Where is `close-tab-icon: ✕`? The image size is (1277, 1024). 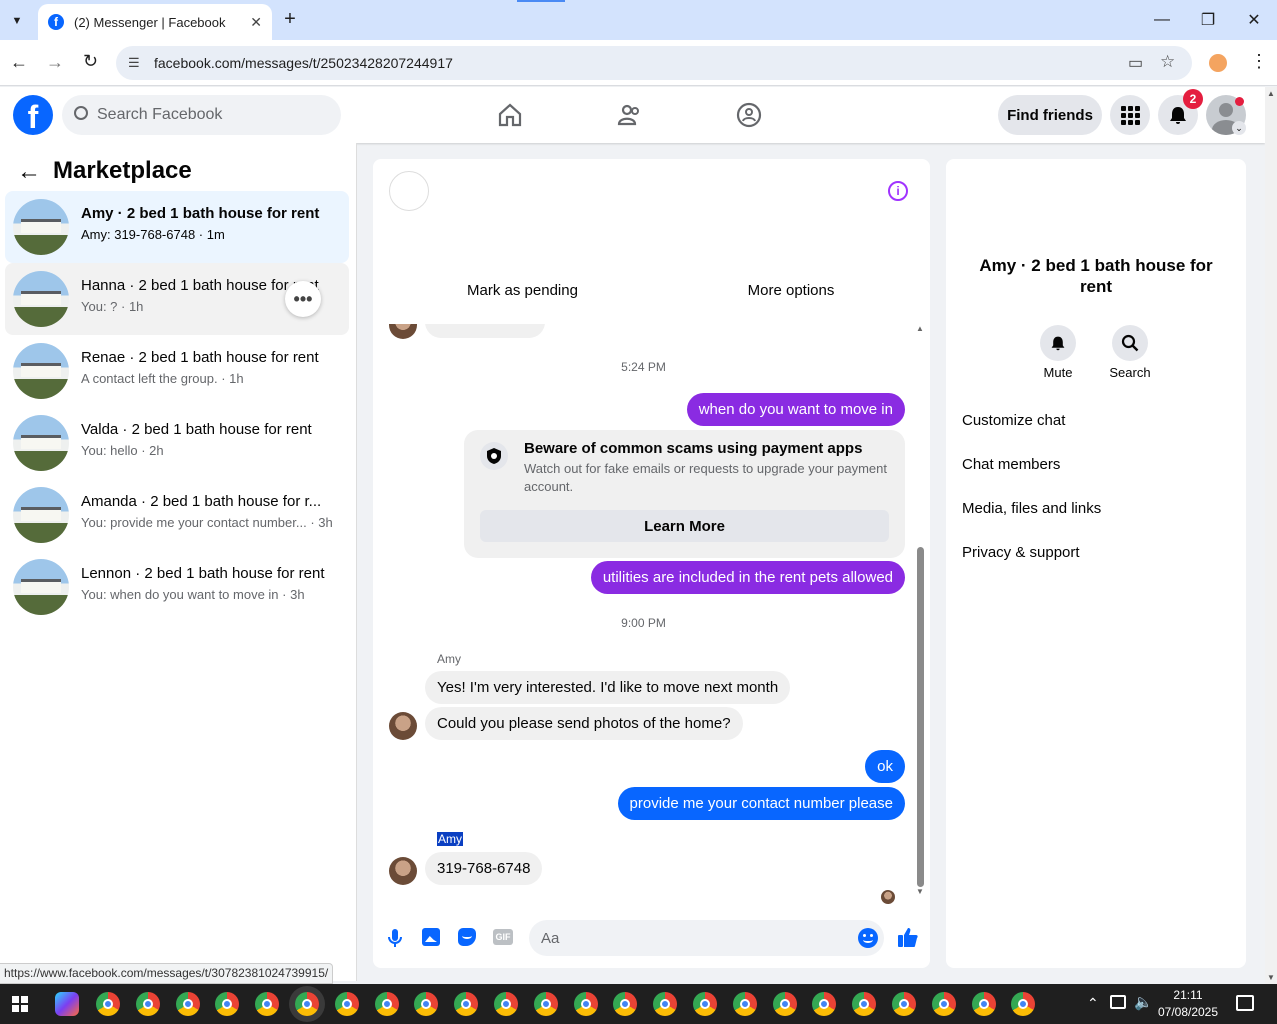 close-tab-icon: ✕ is located at coordinates (256, 22).